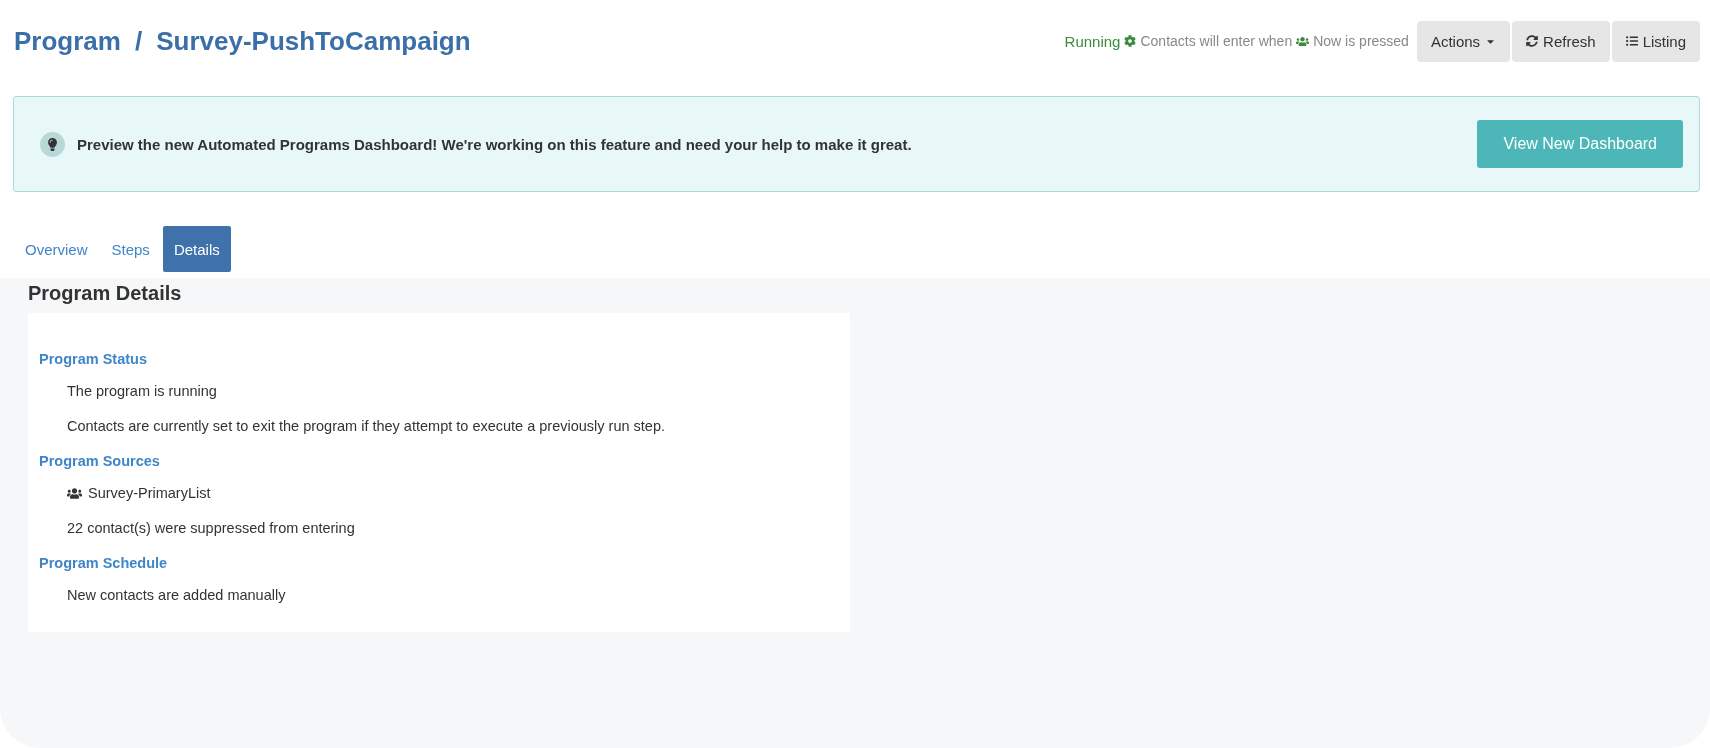 This screenshot has width=1710, height=748. What do you see at coordinates (494, 144) in the screenshot?
I see `banner-message: Preview the new Automated Programs Dashboard! We're working on this feature and need your help to make it great.` at bounding box center [494, 144].